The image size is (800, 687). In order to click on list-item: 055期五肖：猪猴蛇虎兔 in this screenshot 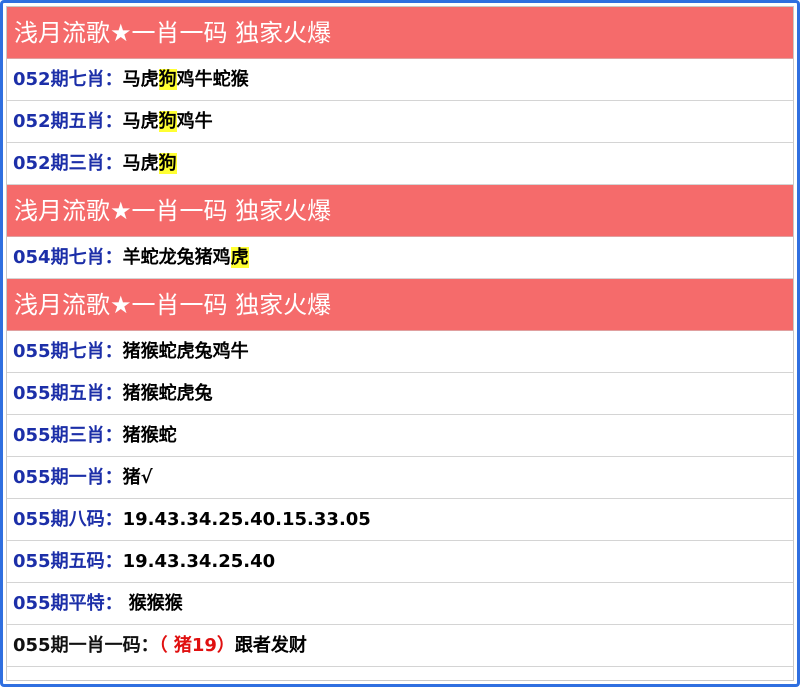, I will do `click(400, 394)`.